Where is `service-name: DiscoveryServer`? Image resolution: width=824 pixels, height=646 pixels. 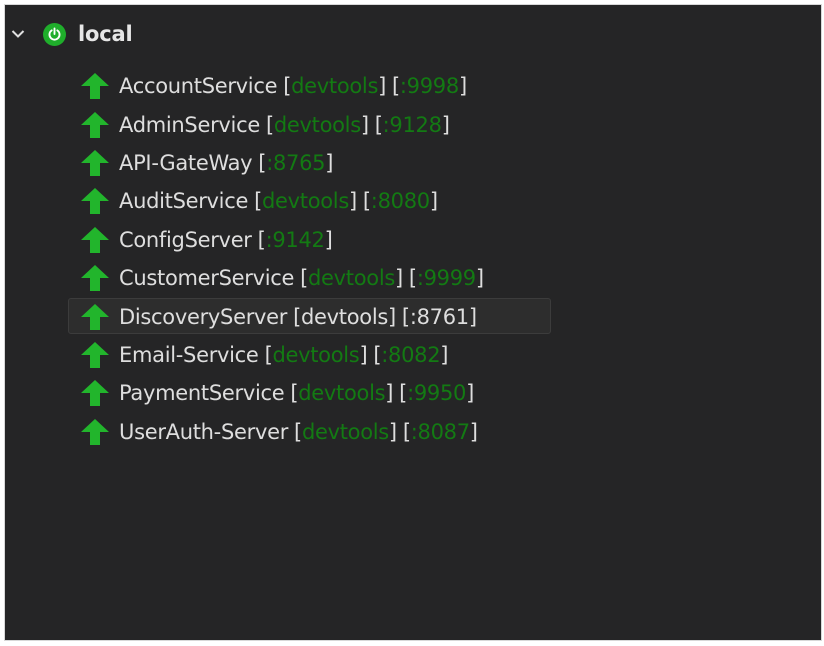 service-name: DiscoveryServer is located at coordinates (203, 316).